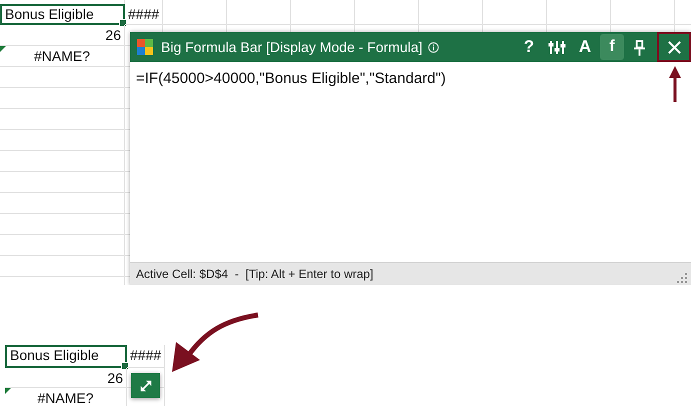 The height and width of the screenshot is (406, 691). I want to click on help-button: ?, so click(529, 47).